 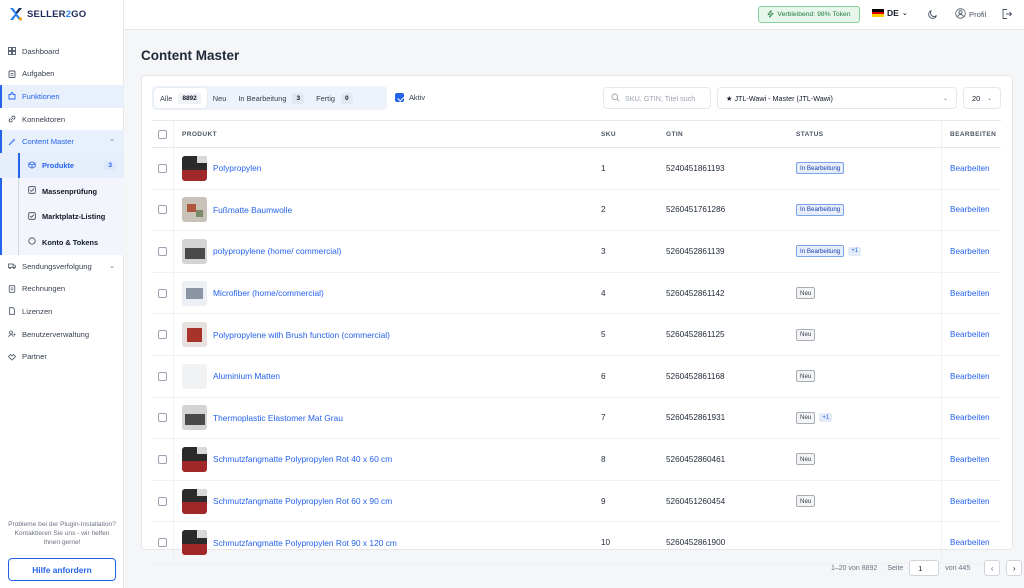 I want to click on sidebar-item-rechnungen: Rechnungen, so click(x=62, y=289).